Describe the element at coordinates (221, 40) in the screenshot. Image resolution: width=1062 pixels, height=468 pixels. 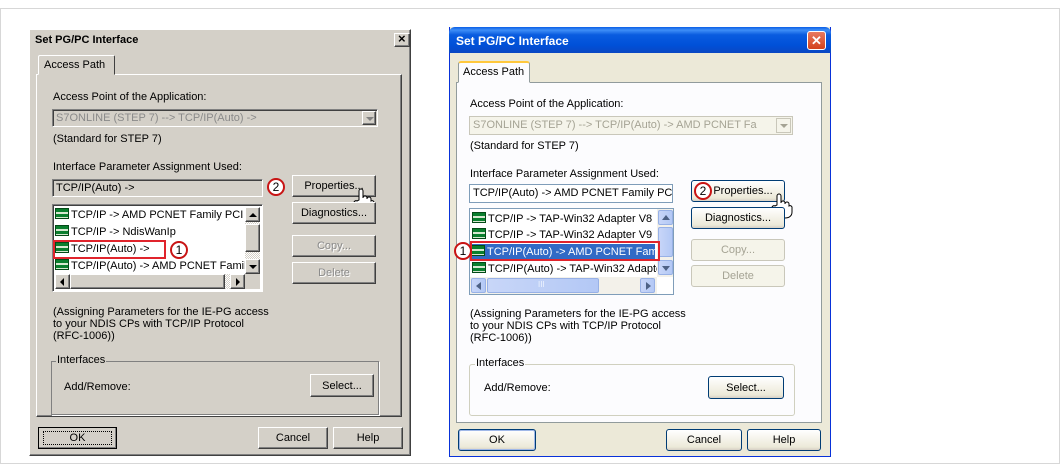
I see `title-bar: Set PG/PC Interface ×` at that location.